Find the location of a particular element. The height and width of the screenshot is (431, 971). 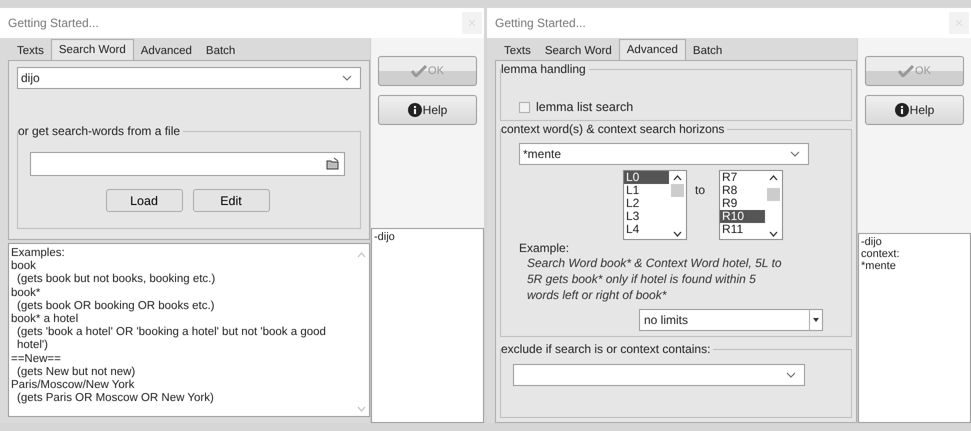

to-label: to is located at coordinates (700, 190).